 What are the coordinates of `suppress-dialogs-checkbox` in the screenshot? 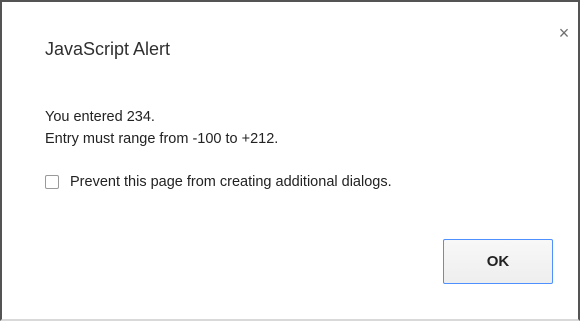 It's located at (52, 182).